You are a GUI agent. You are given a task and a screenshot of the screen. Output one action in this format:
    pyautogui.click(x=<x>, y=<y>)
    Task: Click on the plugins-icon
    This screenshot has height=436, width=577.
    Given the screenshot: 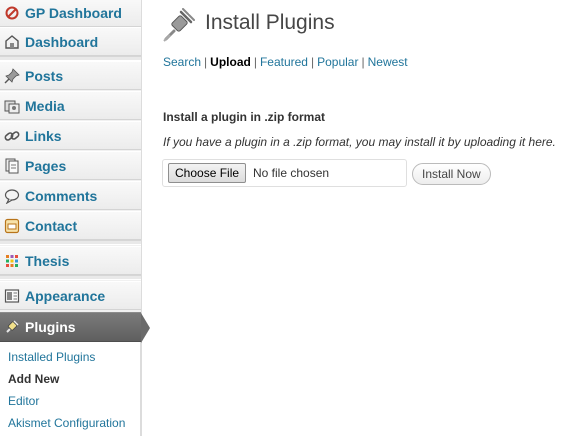 What is the action you would take?
    pyautogui.click(x=12, y=327)
    